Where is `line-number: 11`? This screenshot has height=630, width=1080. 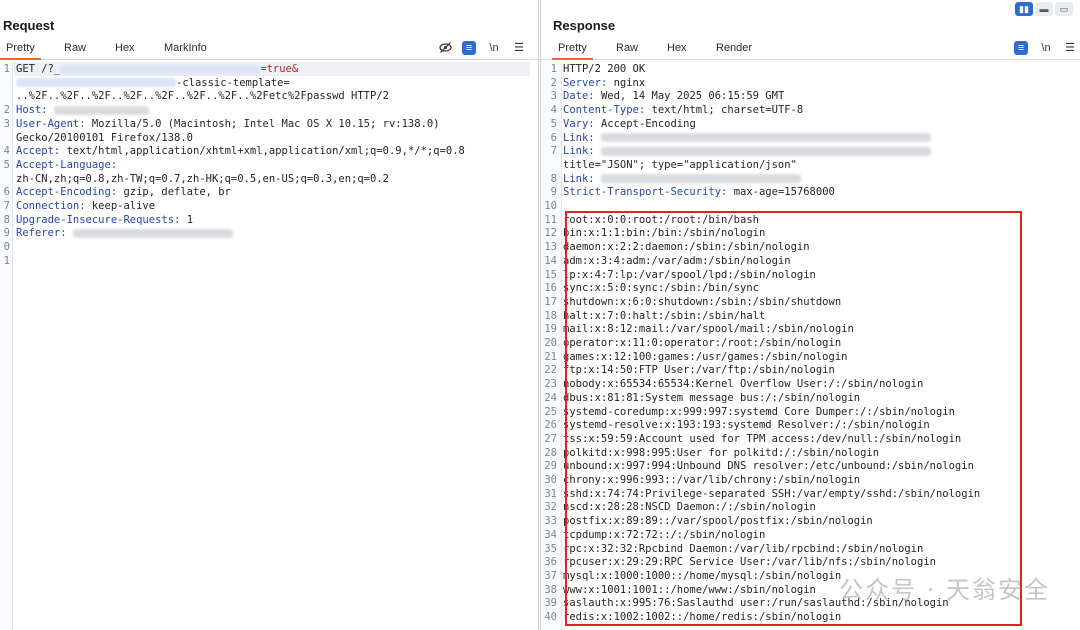 line-number: 11 is located at coordinates (550, 219).